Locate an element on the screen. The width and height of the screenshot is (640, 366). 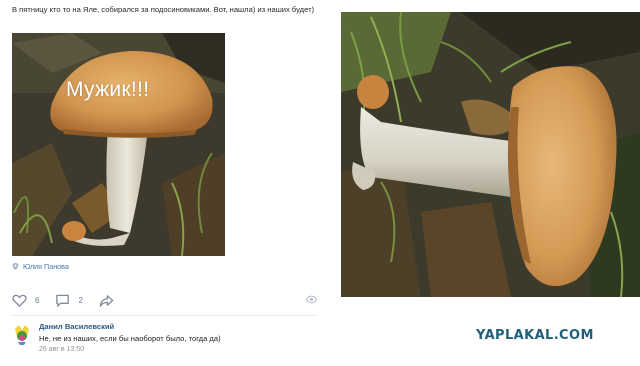
share-icon is located at coordinates (106, 300).